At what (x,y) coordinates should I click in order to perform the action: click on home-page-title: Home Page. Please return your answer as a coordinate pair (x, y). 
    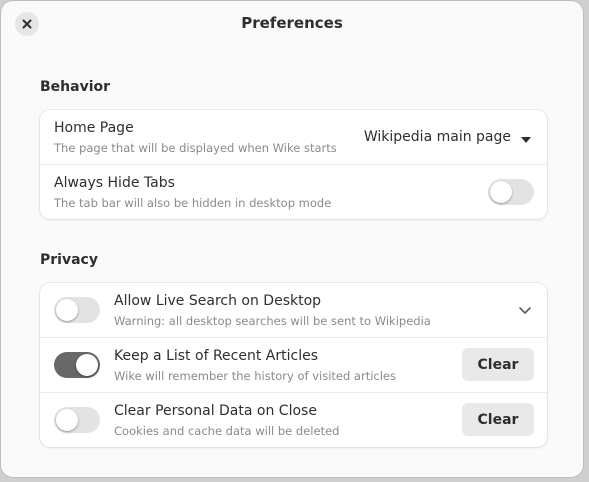
    Looking at the image, I should click on (94, 128).